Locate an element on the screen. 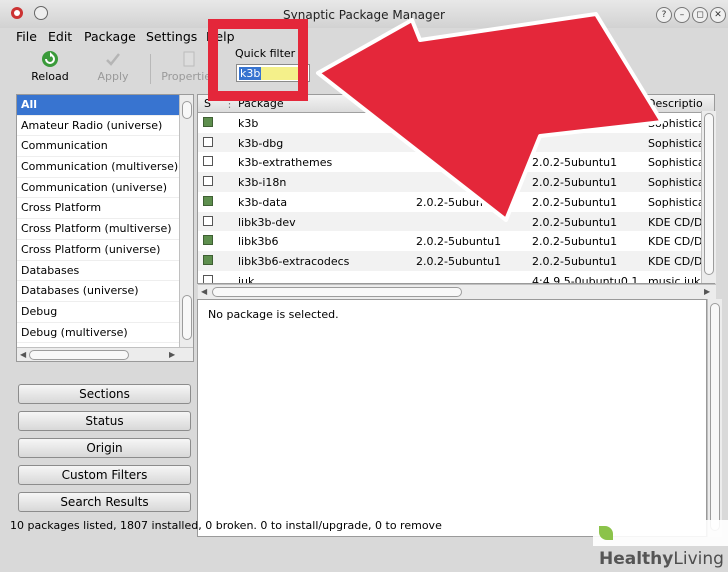  table-scroll-right-icon: ▶ is located at coordinates (707, 291).